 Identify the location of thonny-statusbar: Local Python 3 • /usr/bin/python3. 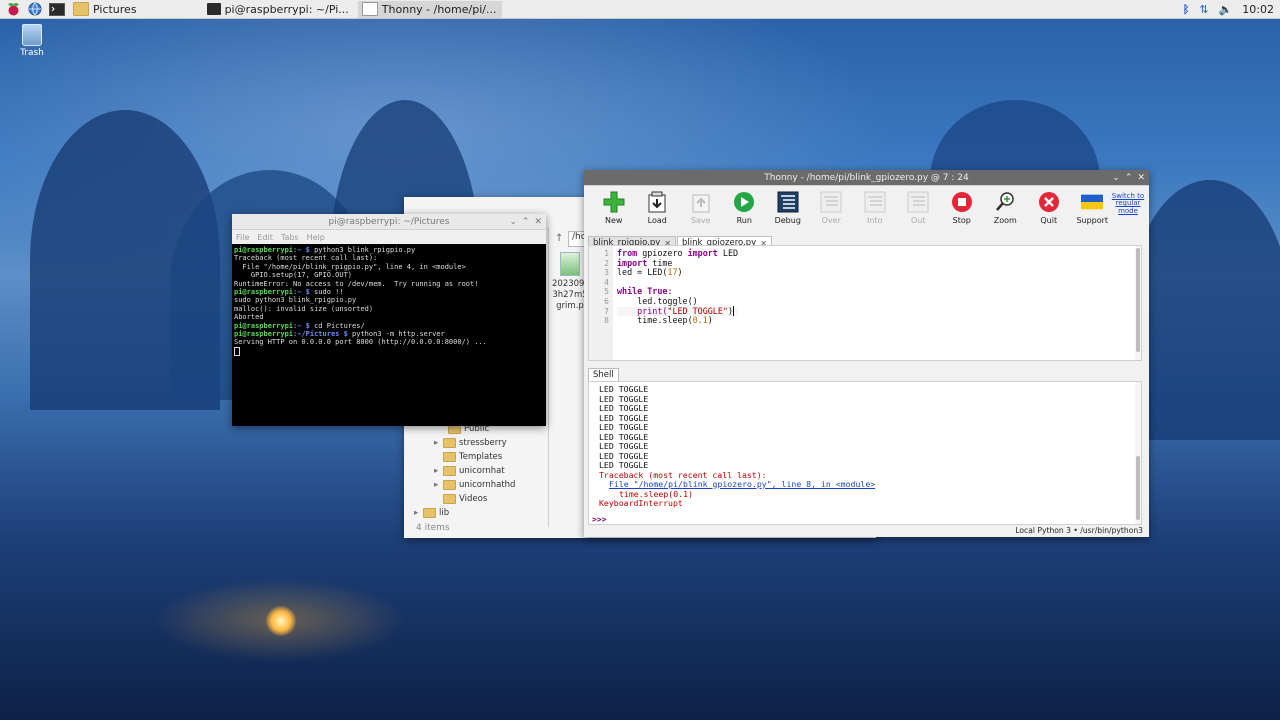
(866, 530).